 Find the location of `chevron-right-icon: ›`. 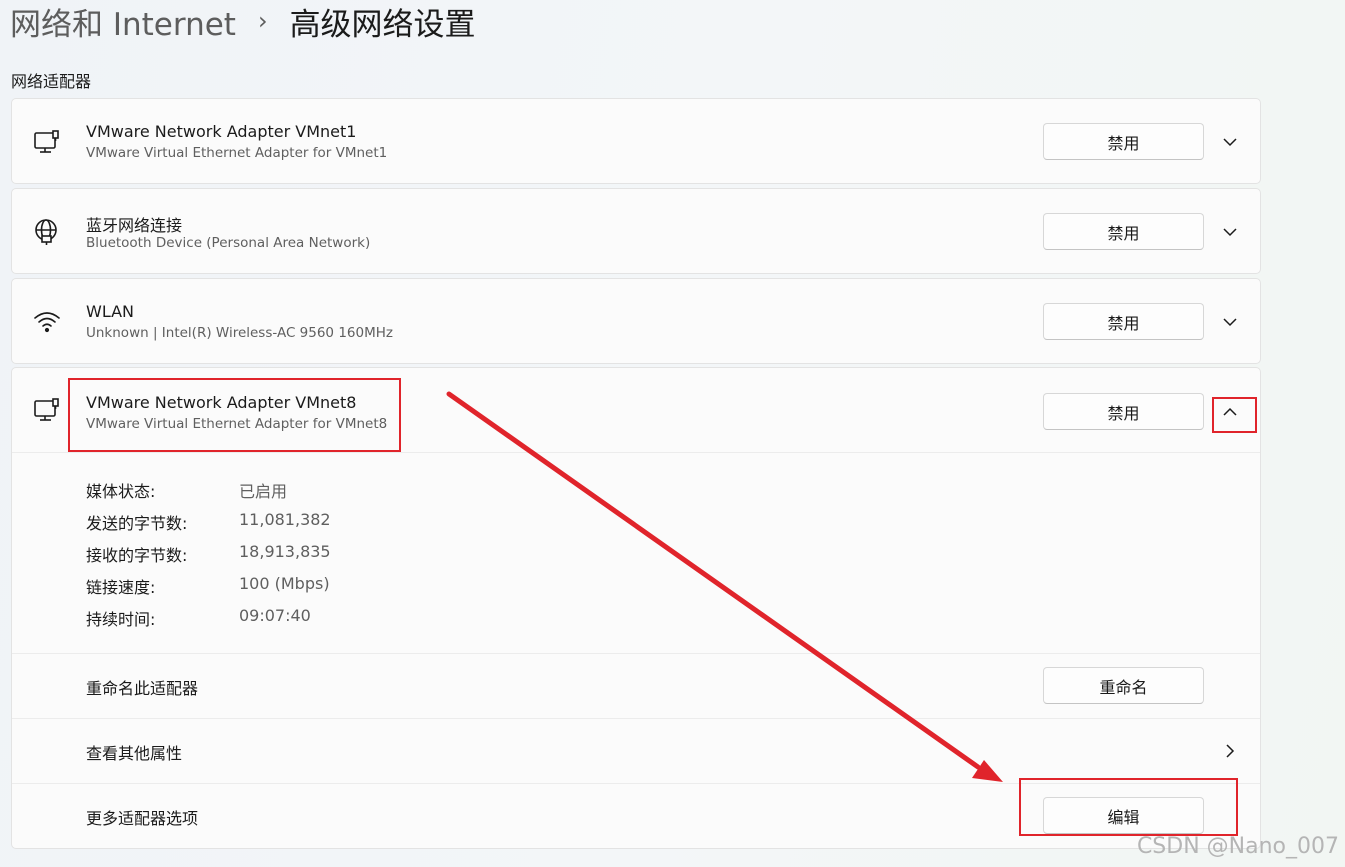

chevron-right-icon: › is located at coordinates (262, 21).